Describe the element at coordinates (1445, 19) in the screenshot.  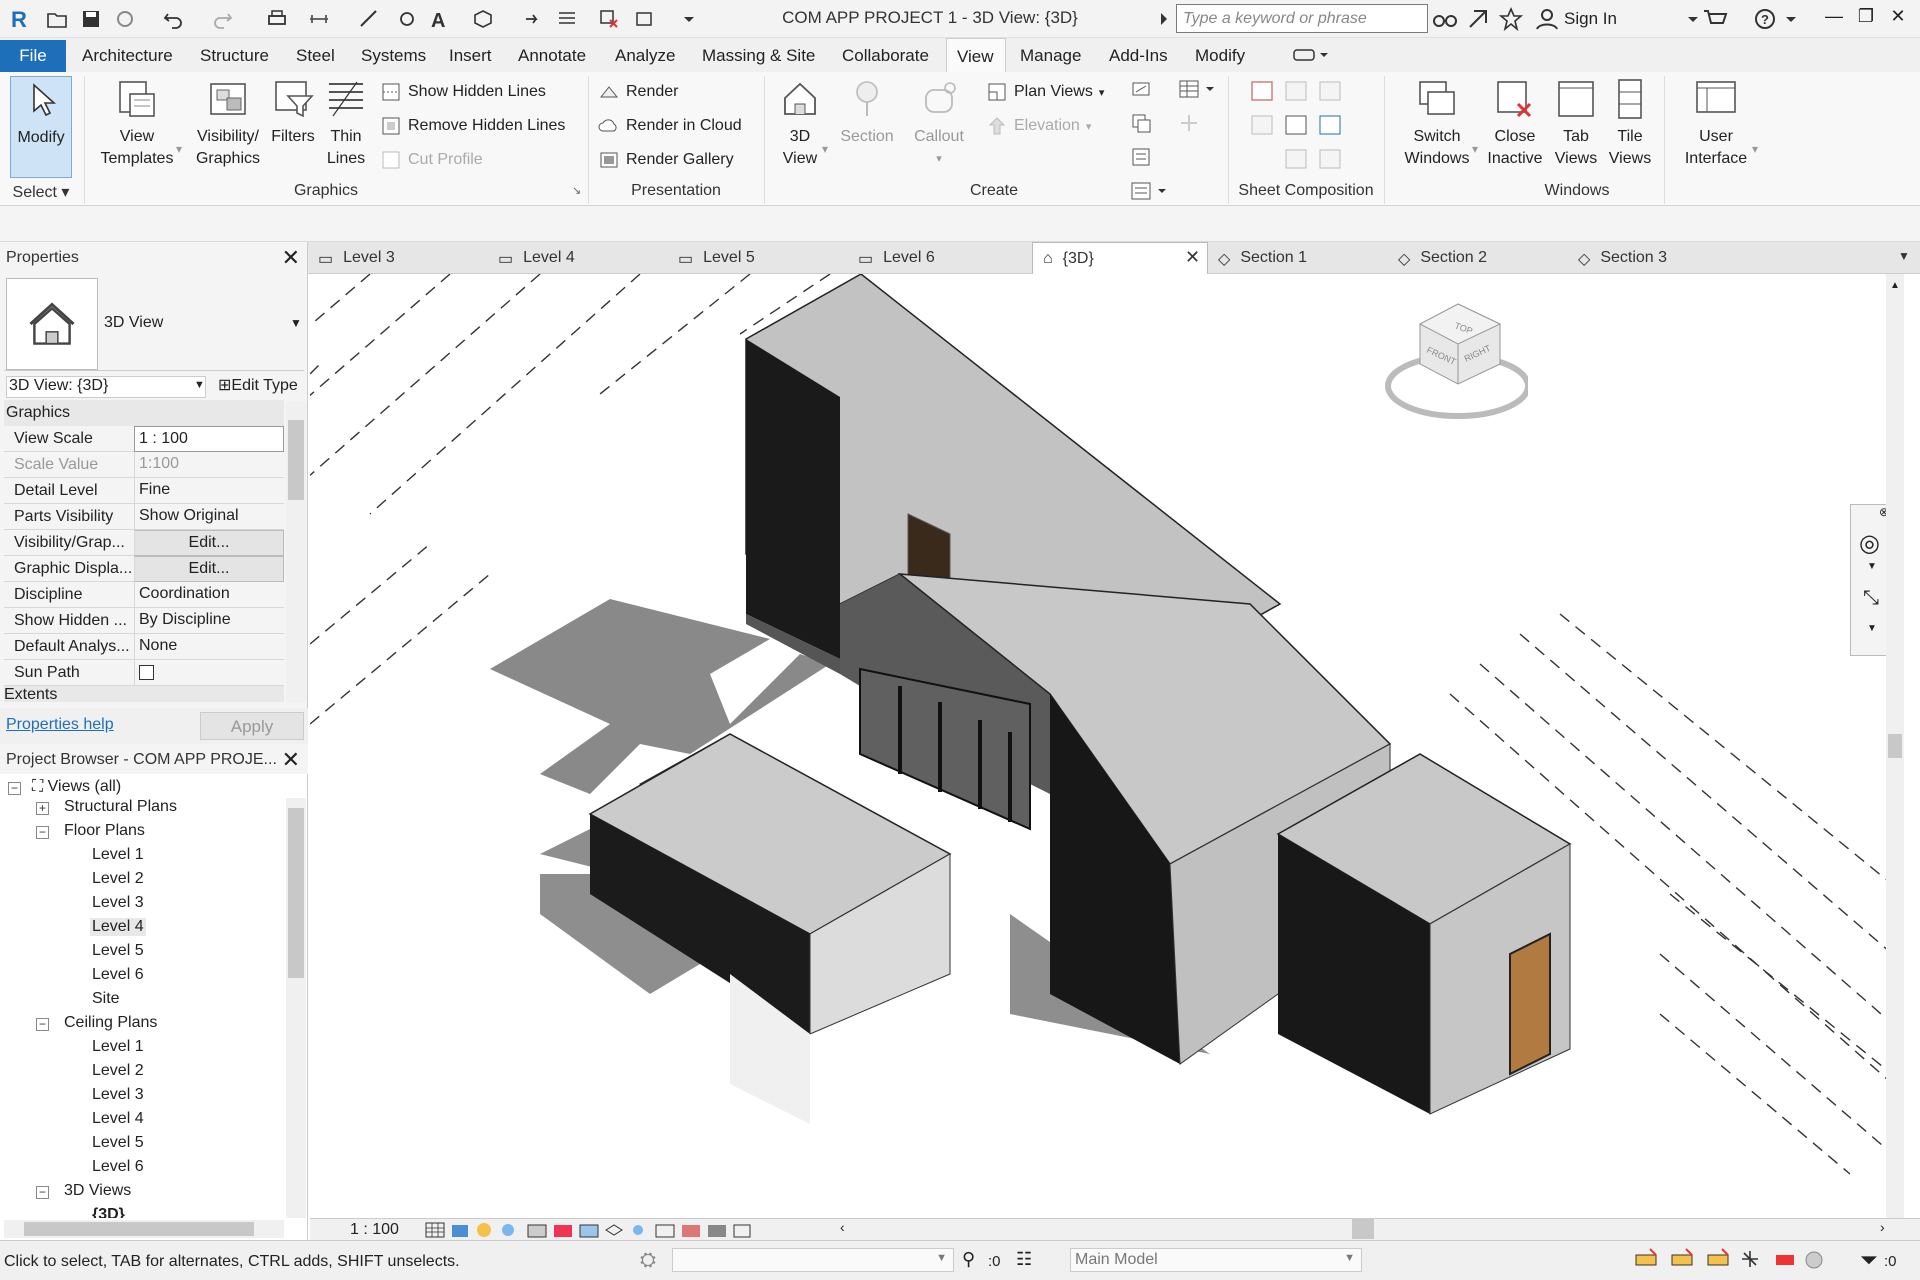
I see `binoculars-icon` at that location.